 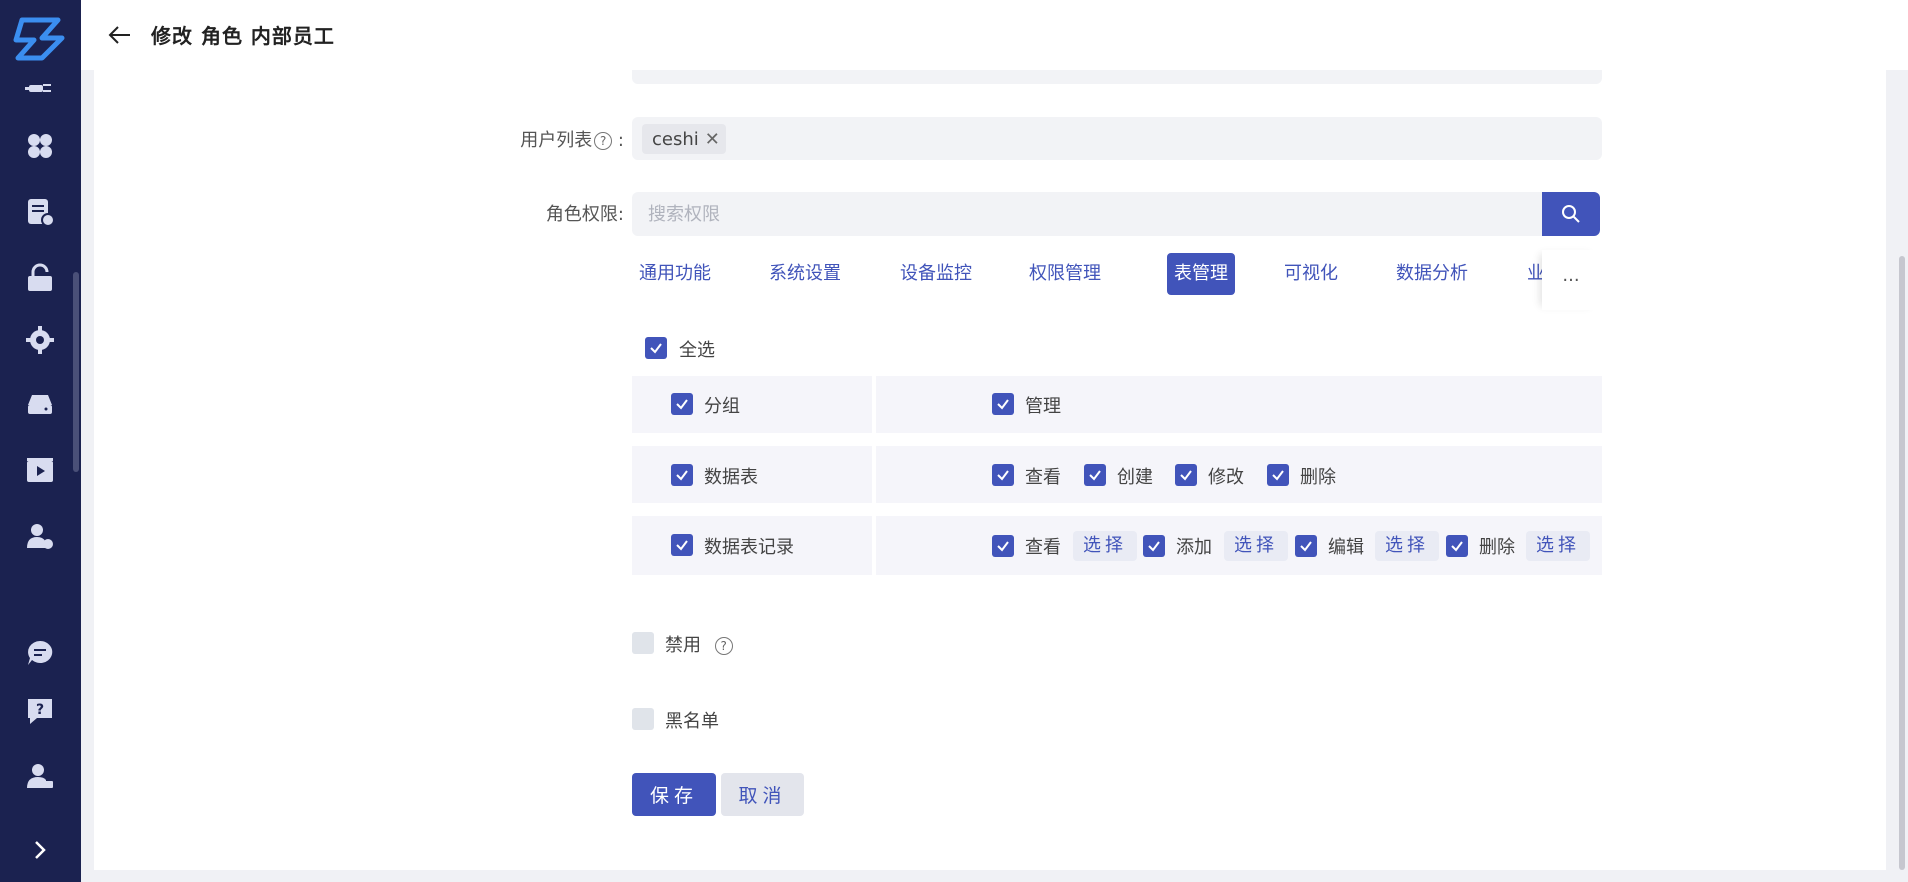 I want to click on search-button, so click(x=1571, y=214).